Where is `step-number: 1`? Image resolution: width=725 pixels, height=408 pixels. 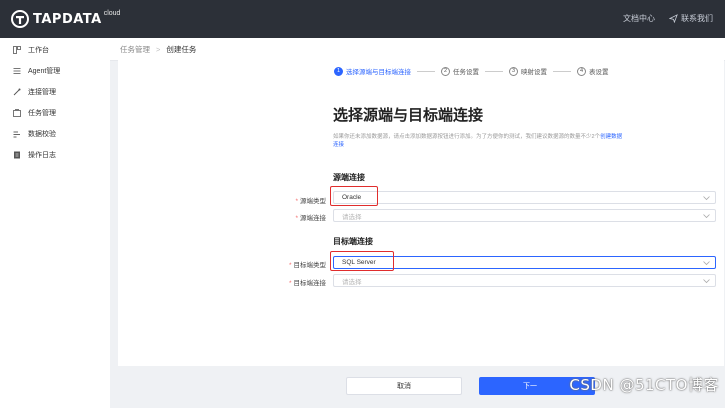 step-number: 1 is located at coordinates (338, 71).